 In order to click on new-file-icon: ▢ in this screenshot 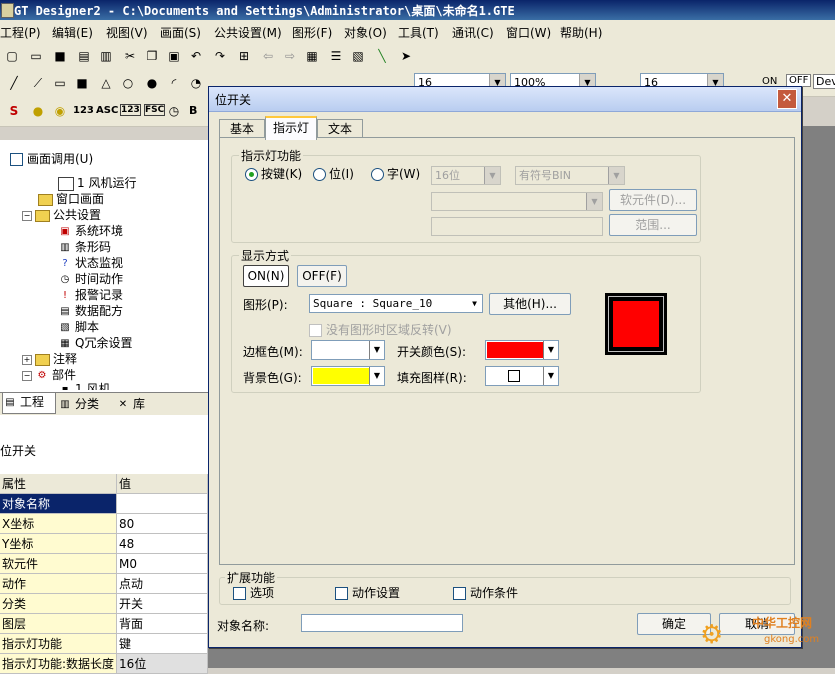, I will do `click(12, 56)`.